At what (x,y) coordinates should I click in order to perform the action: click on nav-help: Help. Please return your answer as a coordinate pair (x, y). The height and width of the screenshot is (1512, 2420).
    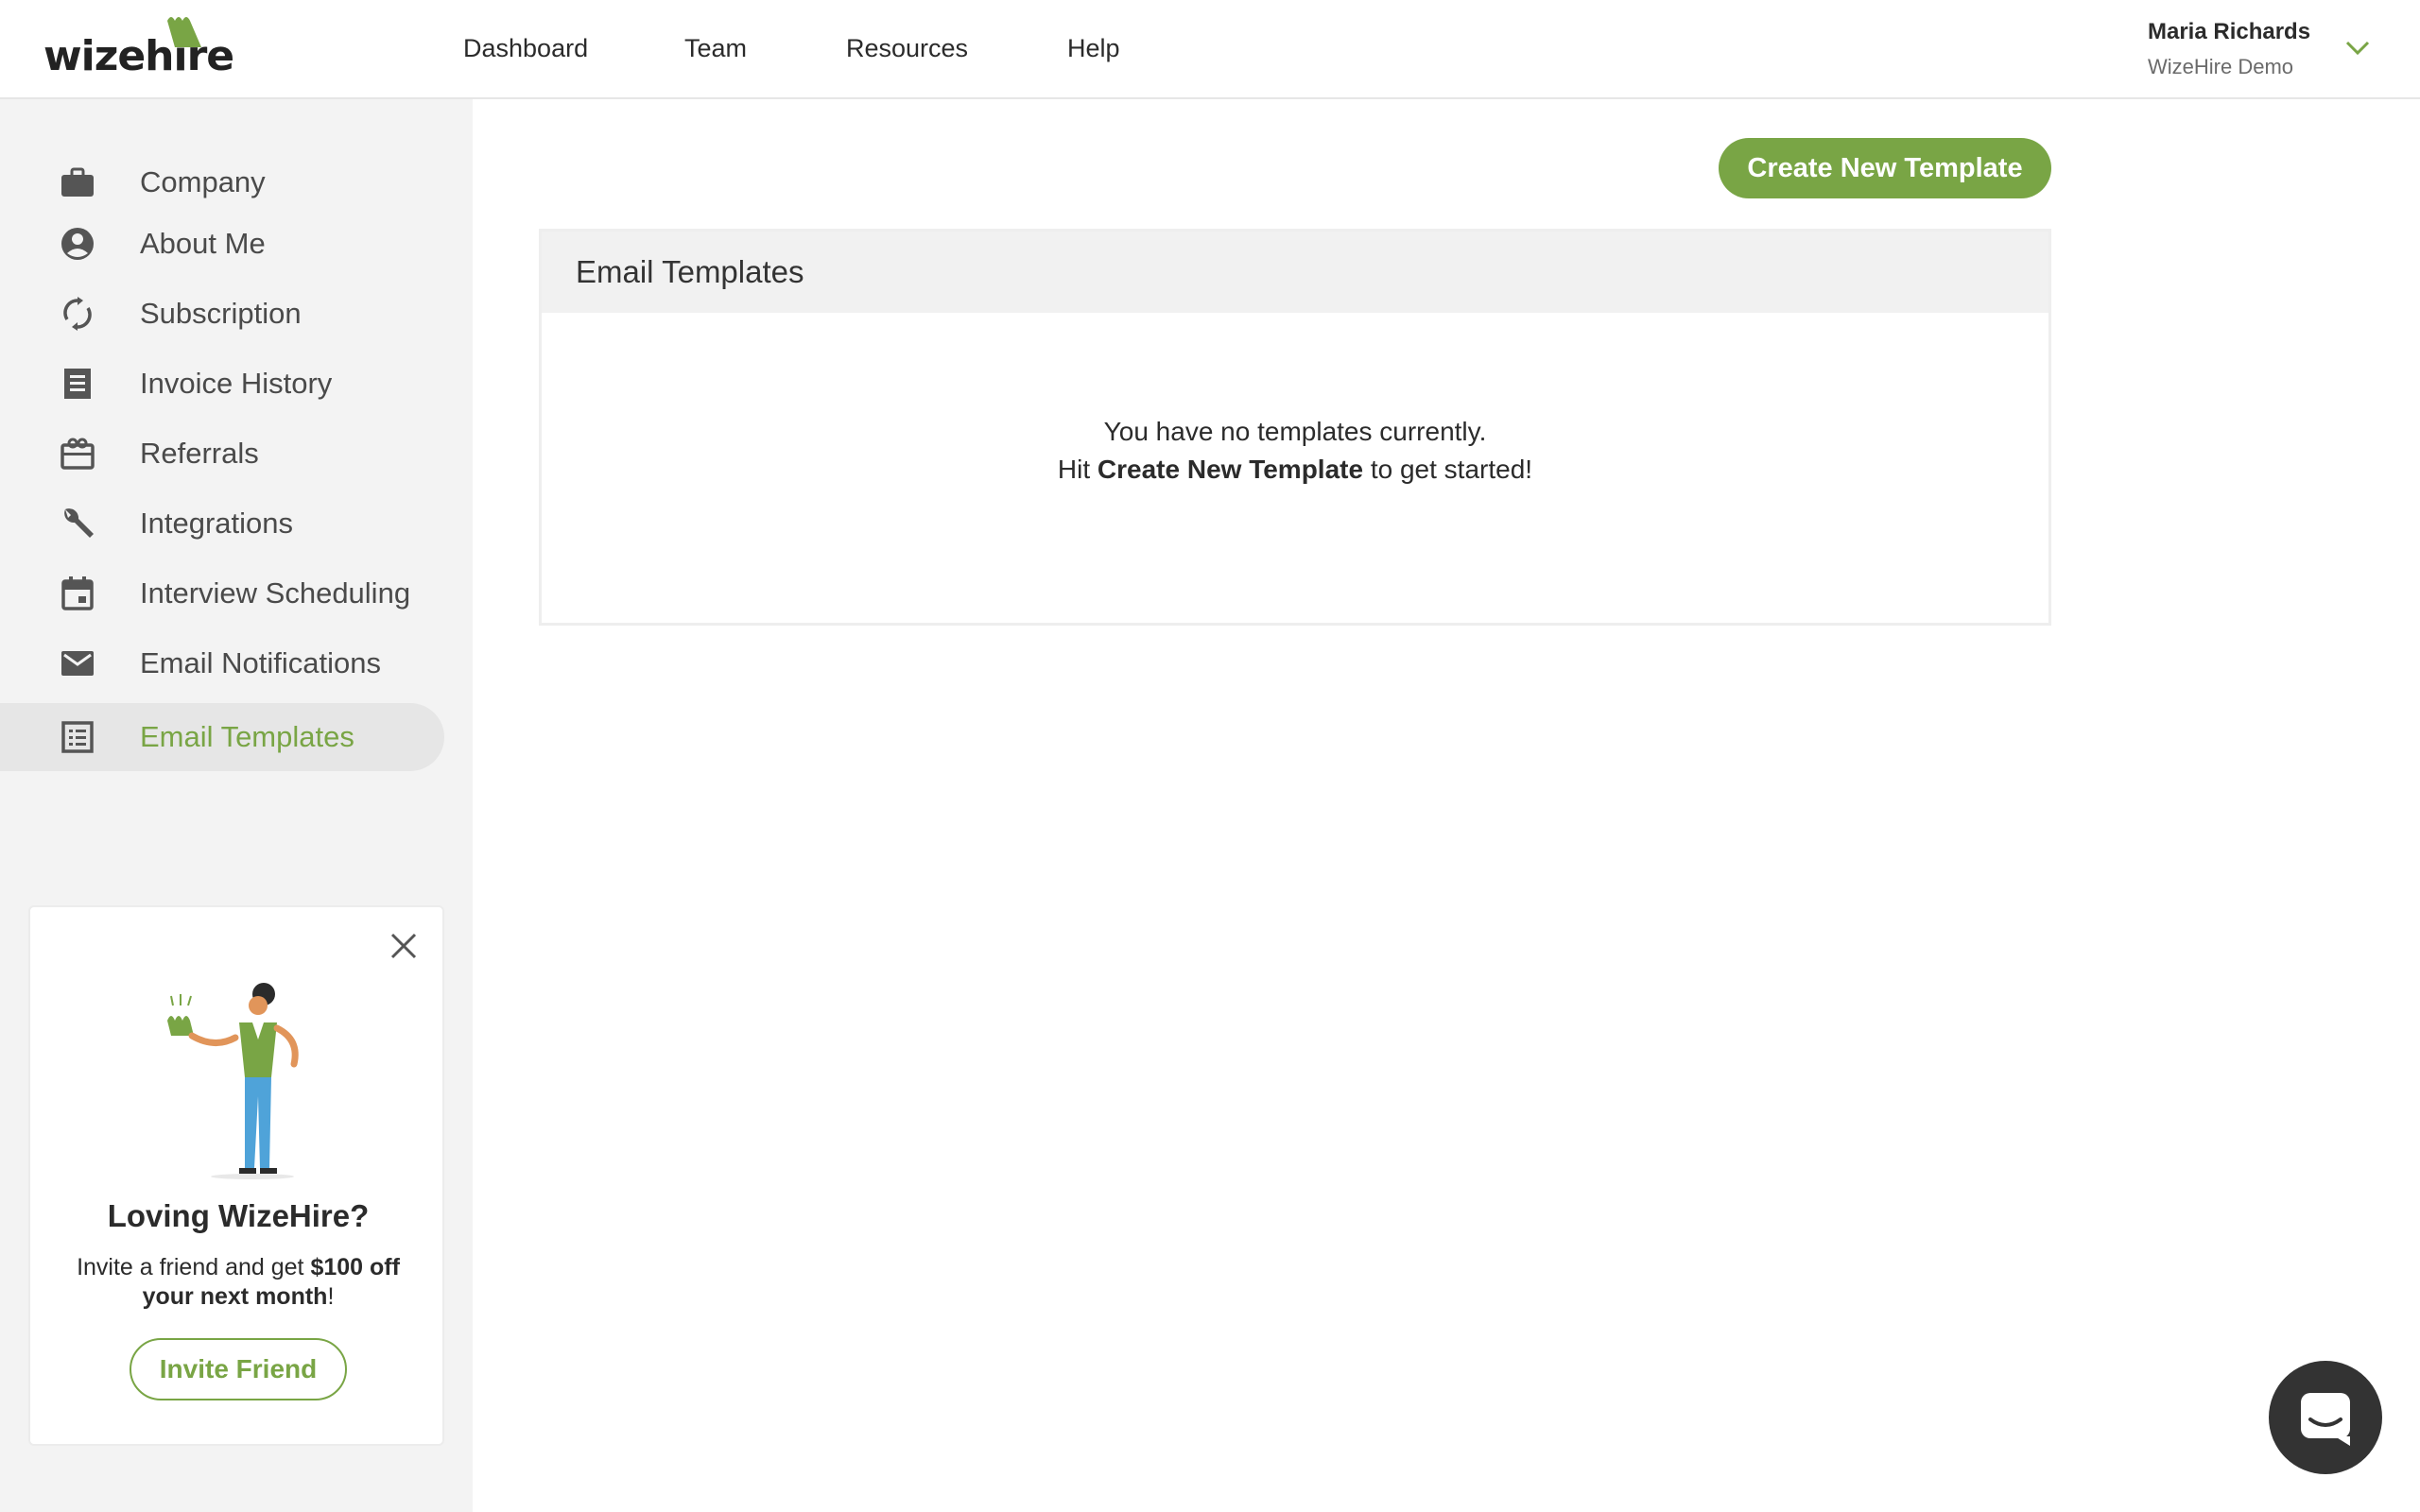
    Looking at the image, I should click on (1093, 48).